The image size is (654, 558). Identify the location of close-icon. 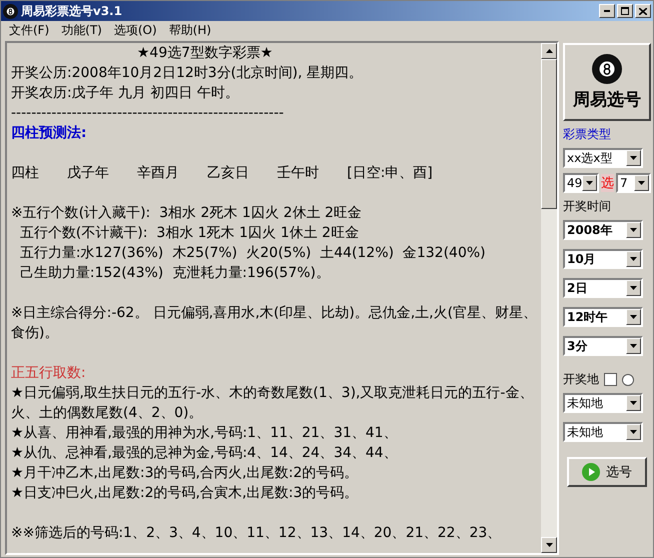
(643, 11).